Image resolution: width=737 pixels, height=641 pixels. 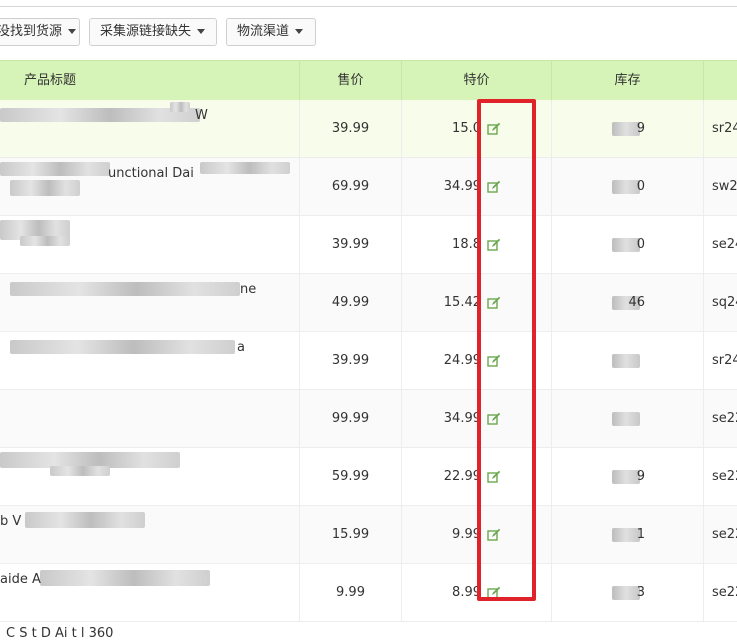 What do you see at coordinates (150, 81) in the screenshot?
I see `column-header-title: 产品标题` at bounding box center [150, 81].